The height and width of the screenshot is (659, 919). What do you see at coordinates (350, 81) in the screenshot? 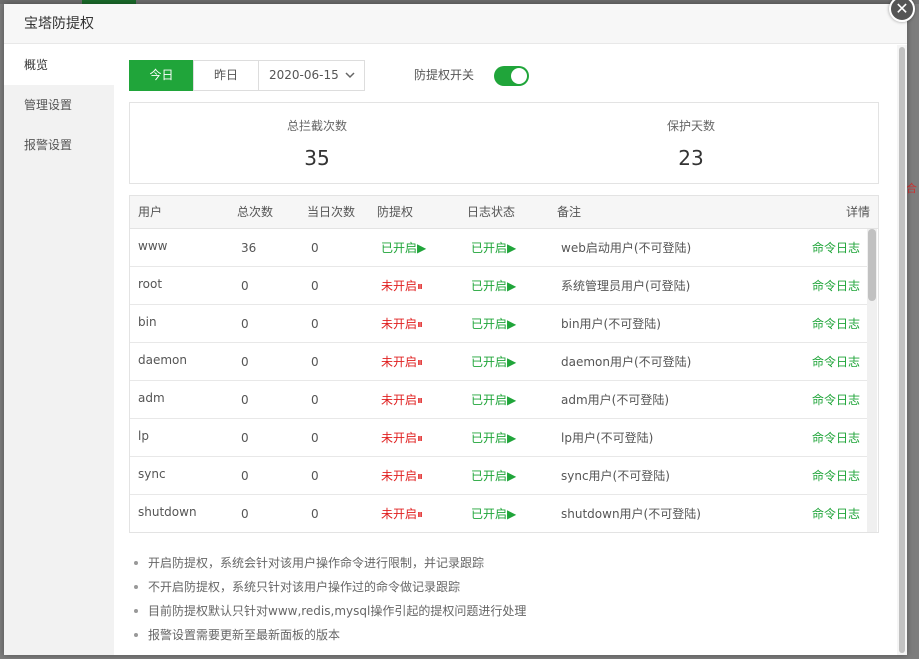
I see `chevron-down-icon` at bounding box center [350, 81].